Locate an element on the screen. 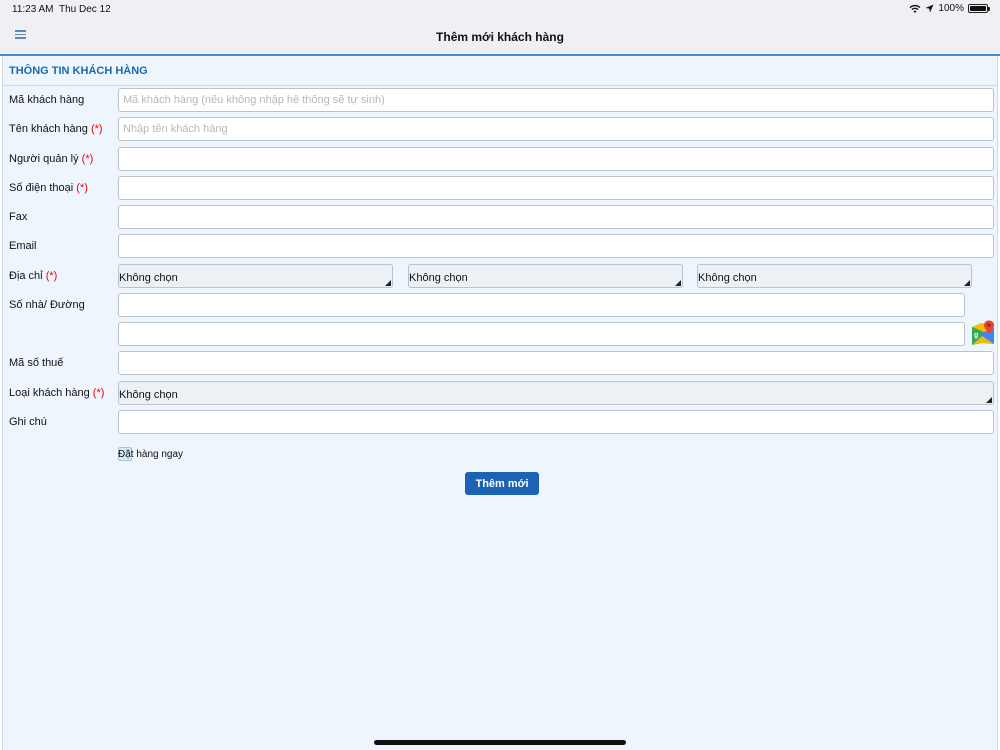 The height and width of the screenshot is (750, 1000). customer-code-input is located at coordinates (556, 100).